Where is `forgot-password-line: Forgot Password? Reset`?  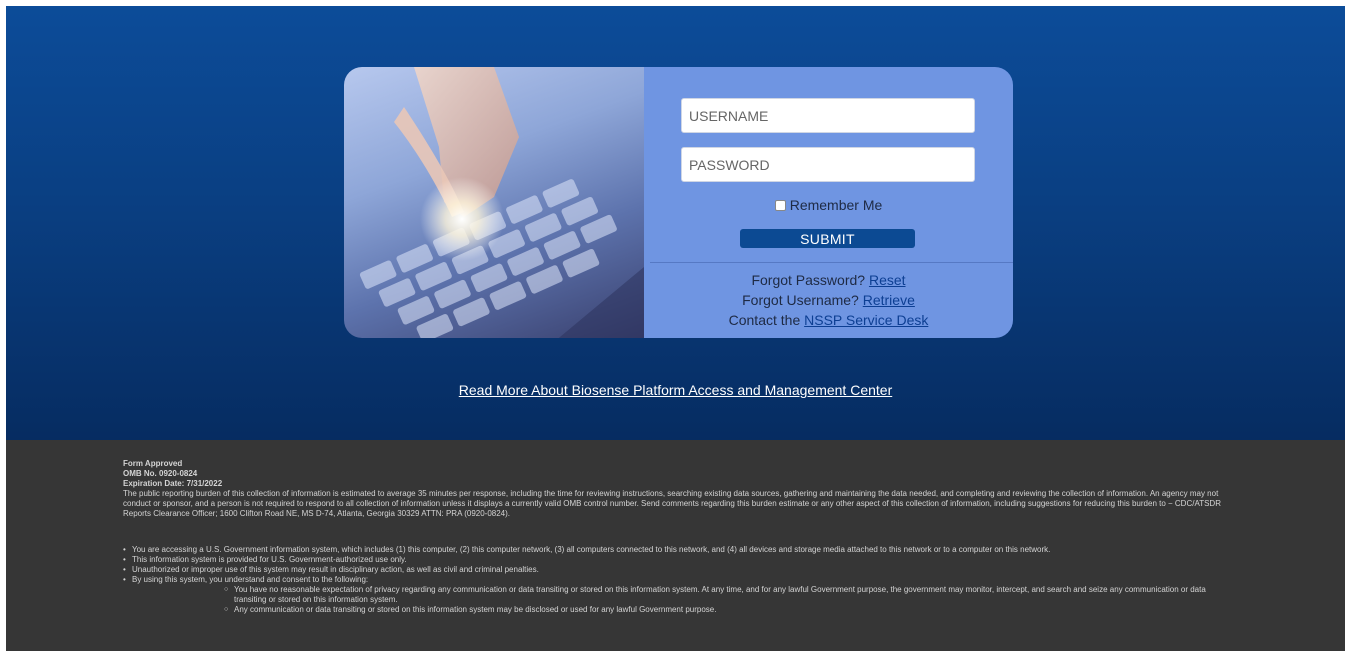 forgot-password-line: Forgot Password? Reset is located at coordinates (828, 280).